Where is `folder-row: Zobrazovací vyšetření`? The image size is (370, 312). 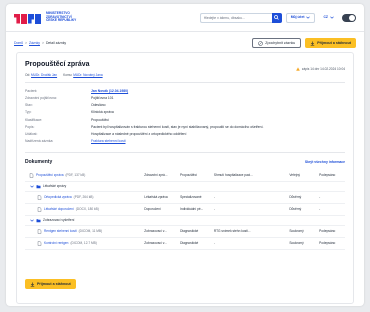 folder-row: Zobrazovací vyšetření is located at coordinates (185, 221).